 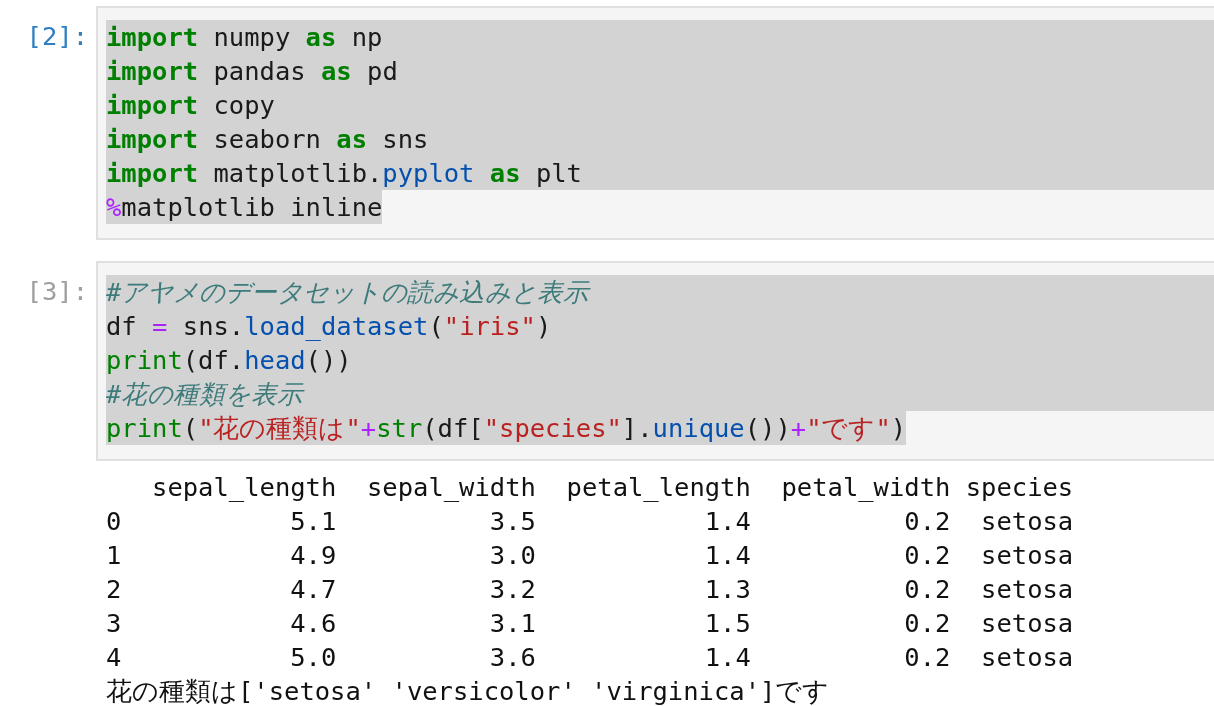 What do you see at coordinates (57, 291) in the screenshot?
I see `cell-prompt: [3]:` at bounding box center [57, 291].